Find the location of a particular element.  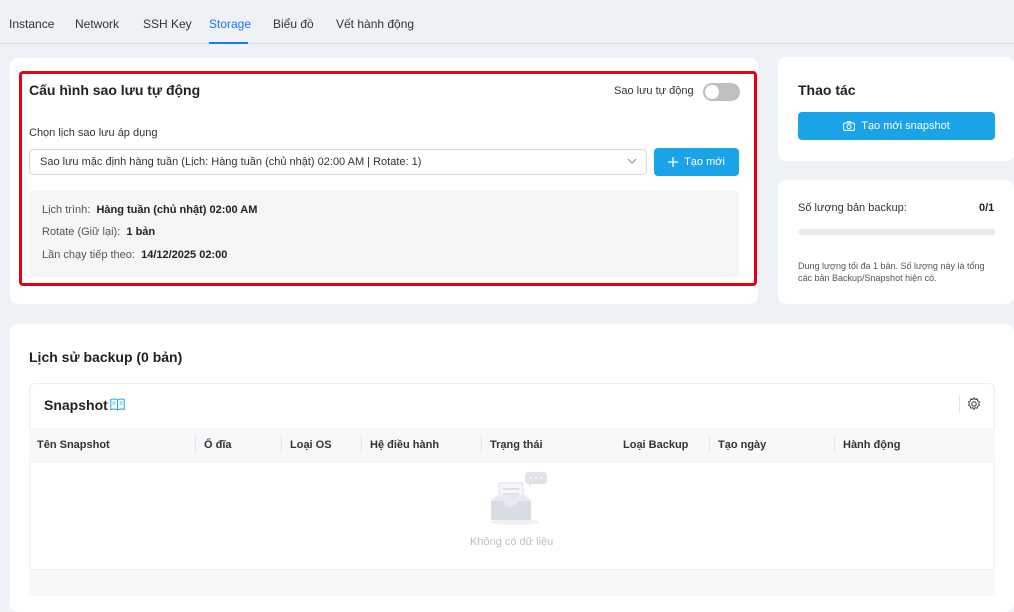

actions-card is located at coordinates (896, 109).